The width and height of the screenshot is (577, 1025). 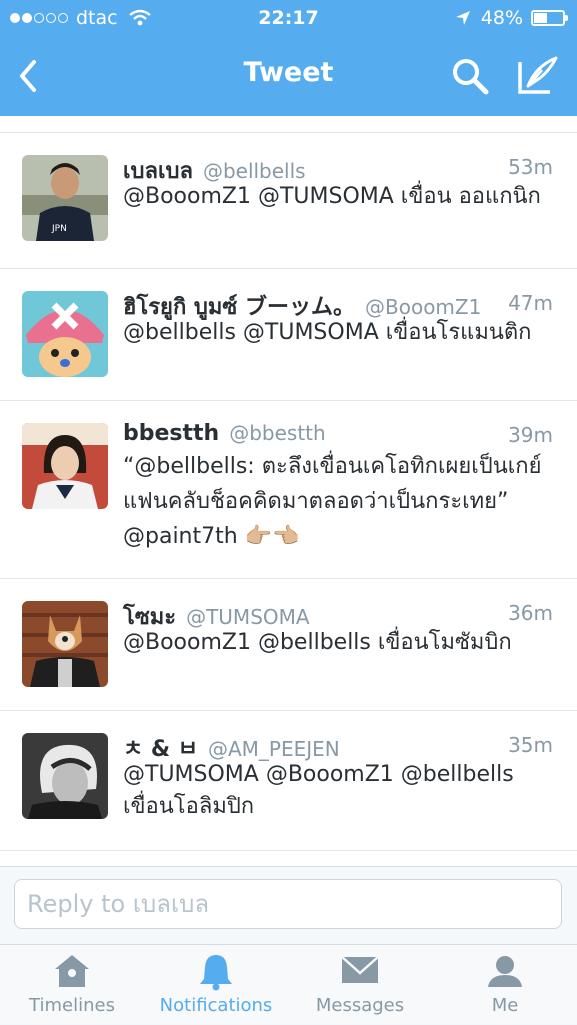 I want to click on tweet-text: @BooomZ1 @bellbells เขื่อนโมซัมบิก, so click(x=317, y=642).